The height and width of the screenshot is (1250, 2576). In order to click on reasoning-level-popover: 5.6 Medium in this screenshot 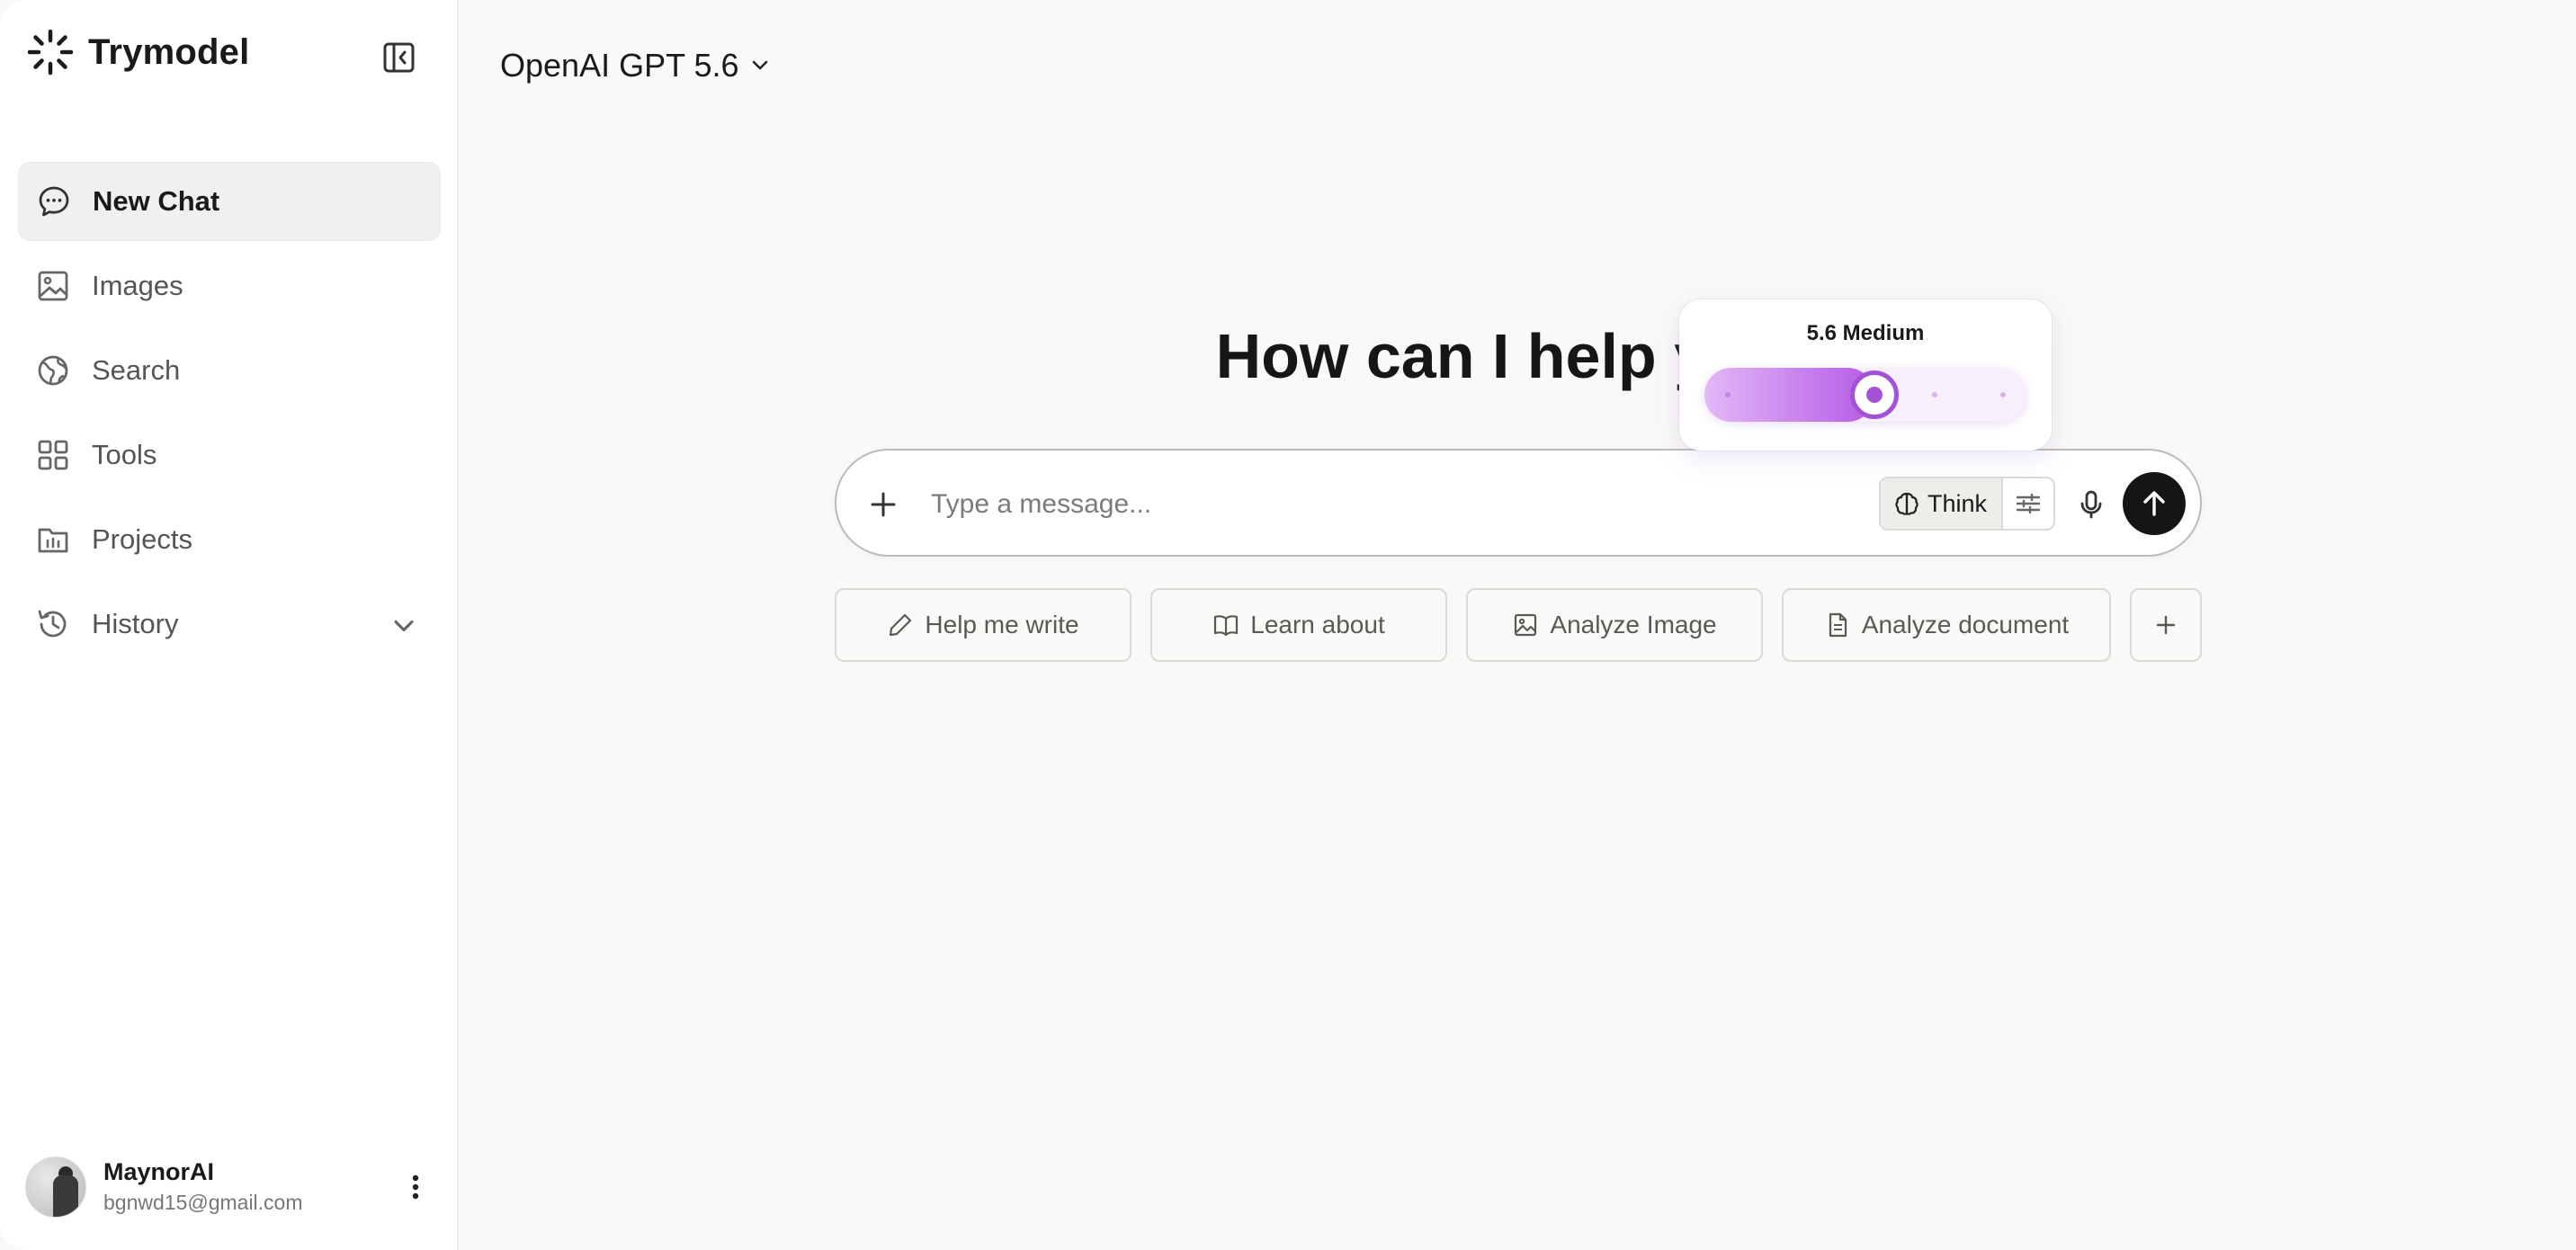, I will do `click(1866, 375)`.